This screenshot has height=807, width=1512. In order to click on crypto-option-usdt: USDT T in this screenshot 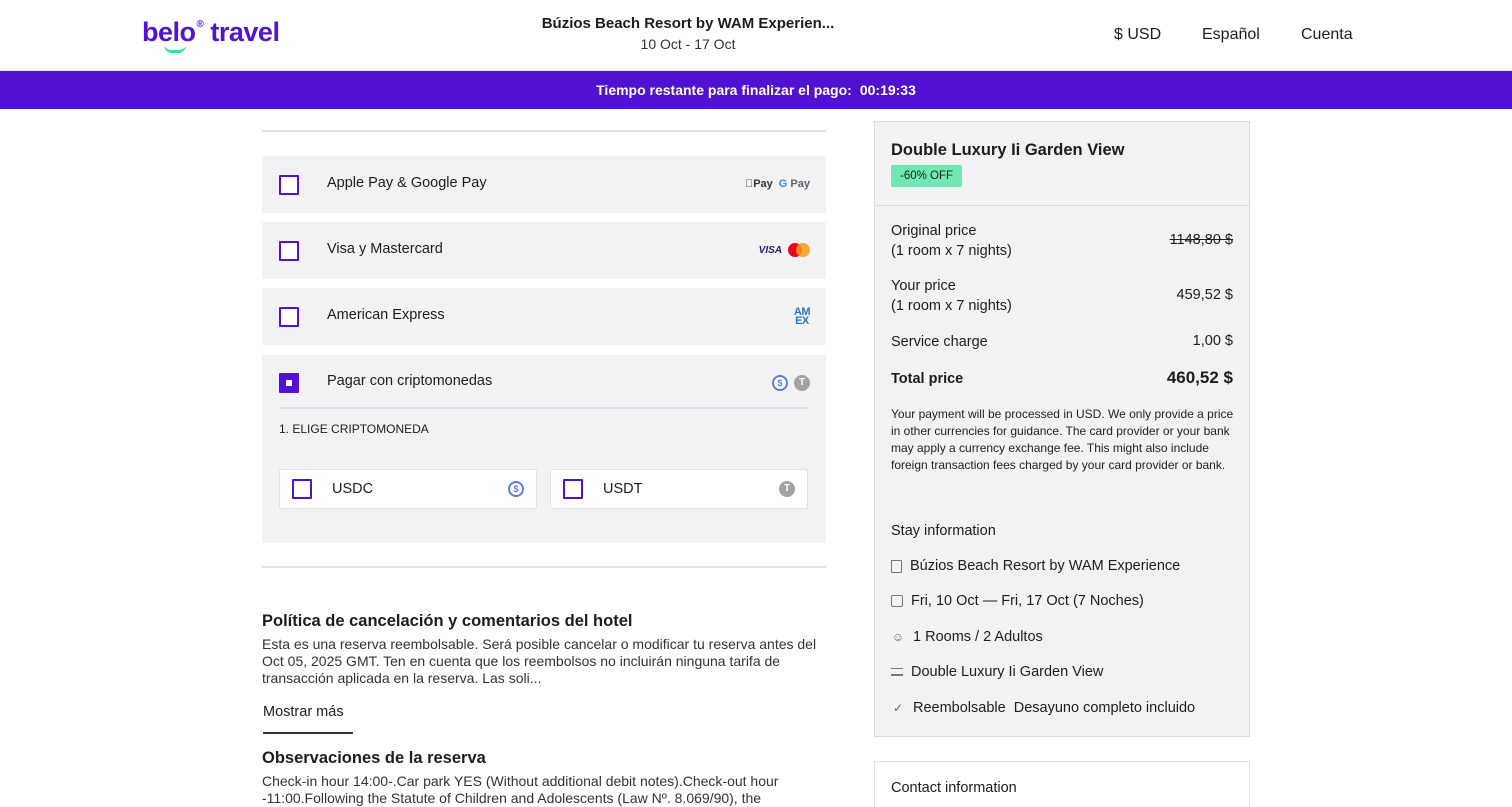, I will do `click(679, 489)`.